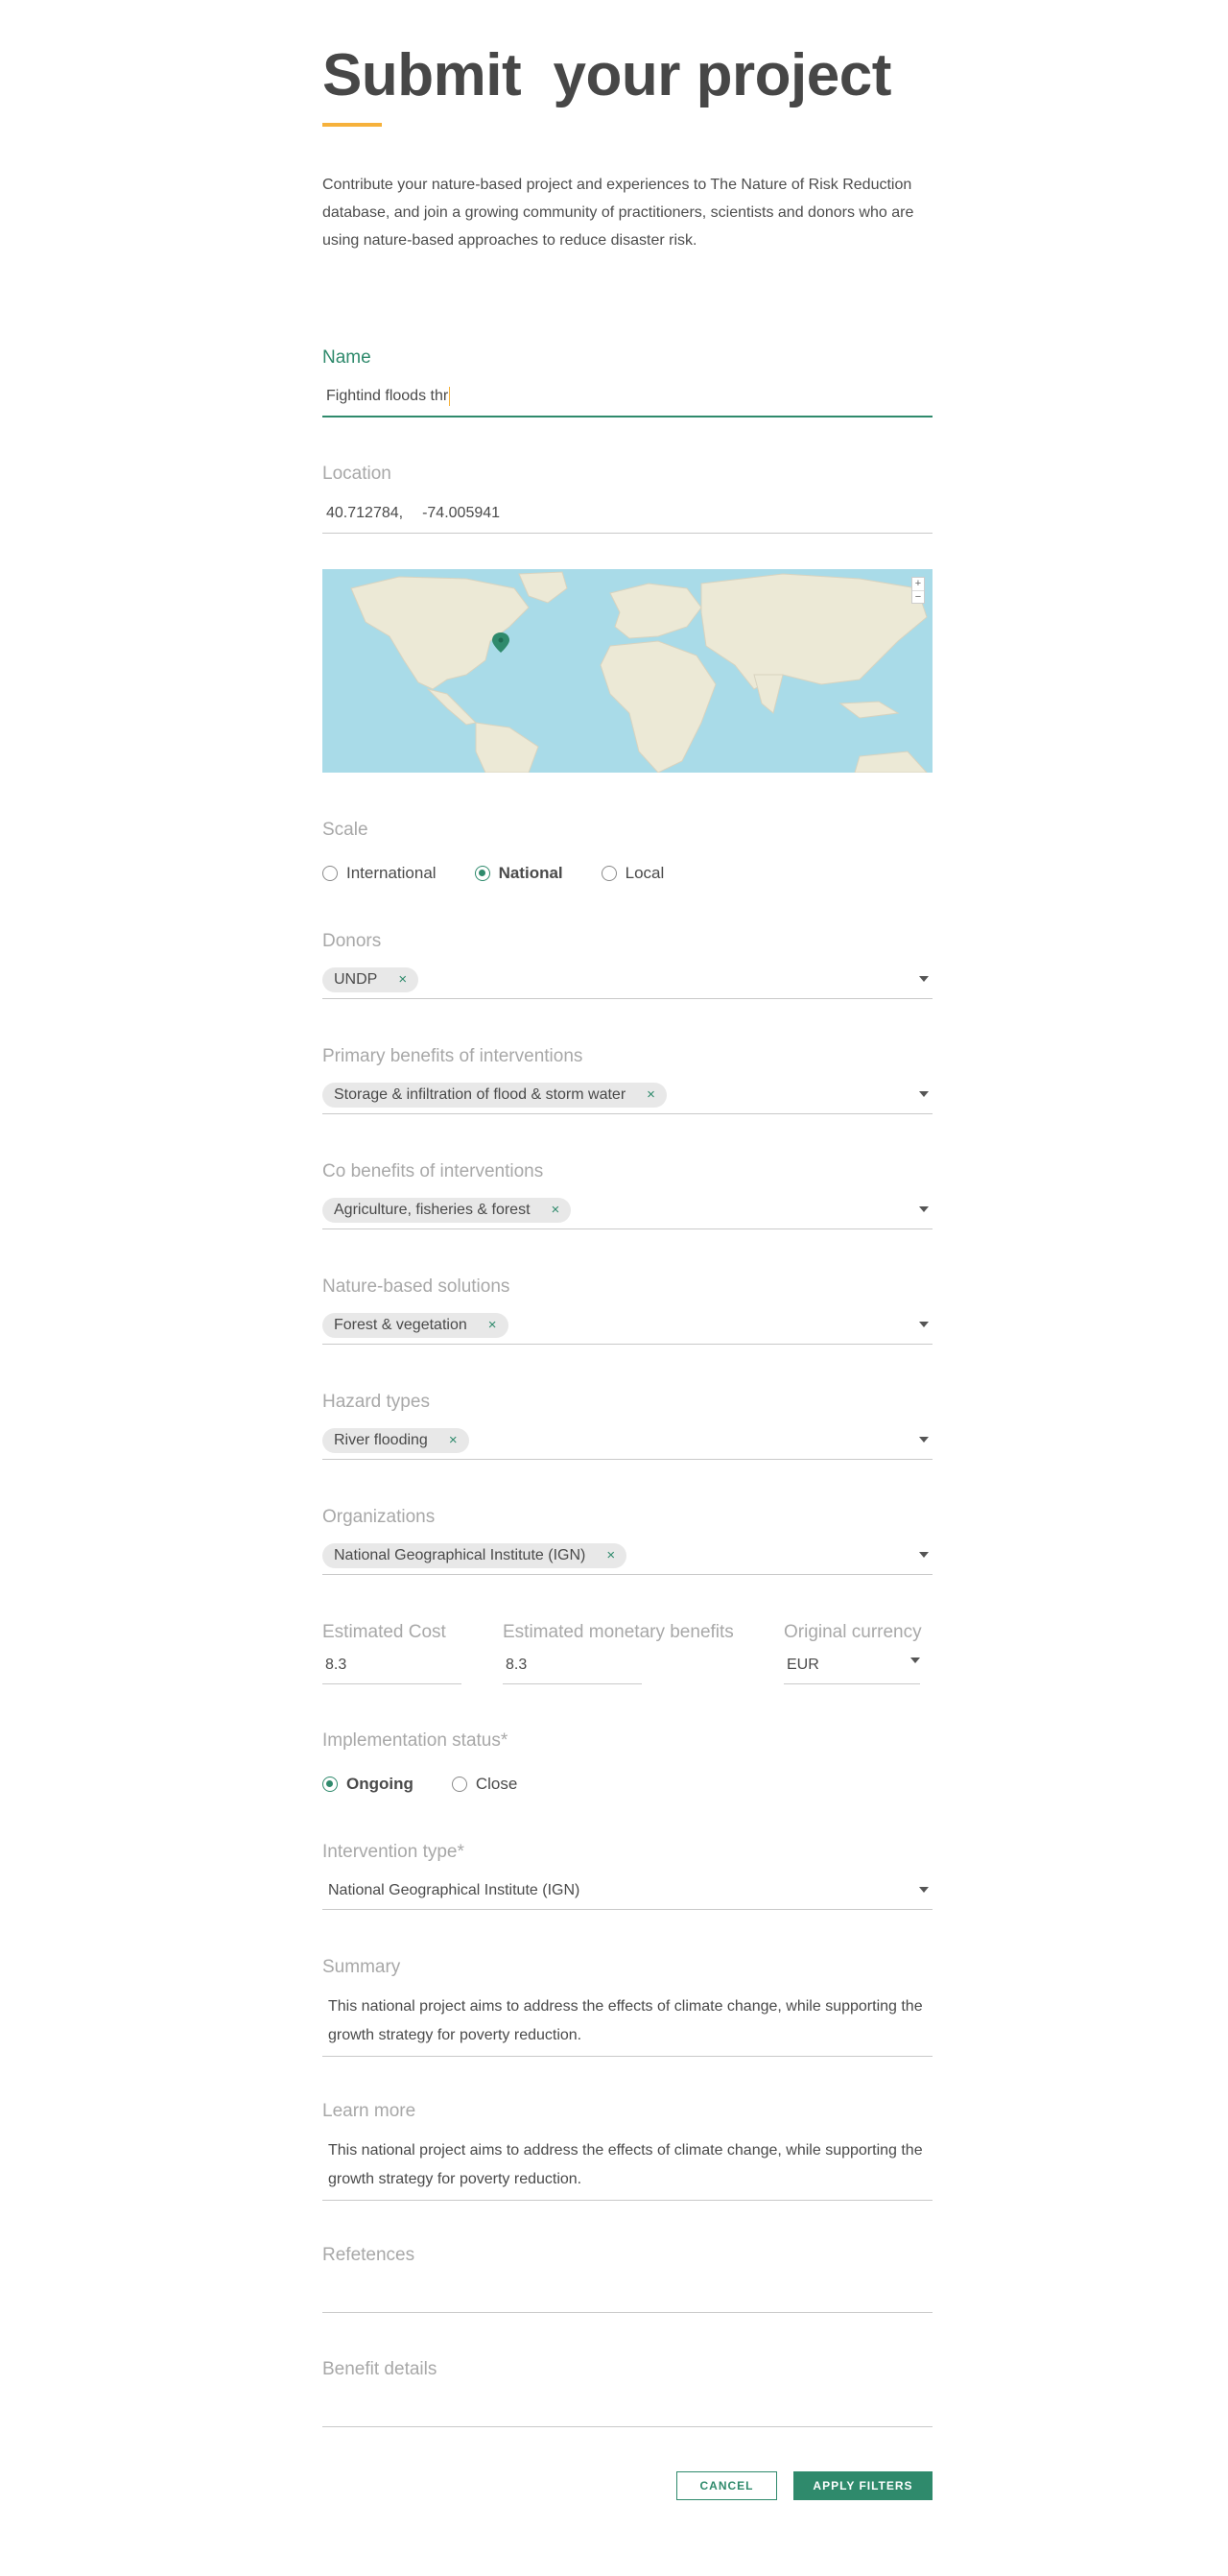  What do you see at coordinates (627, 397) in the screenshot?
I see `name-input: Fightind floods thr` at bounding box center [627, 397].